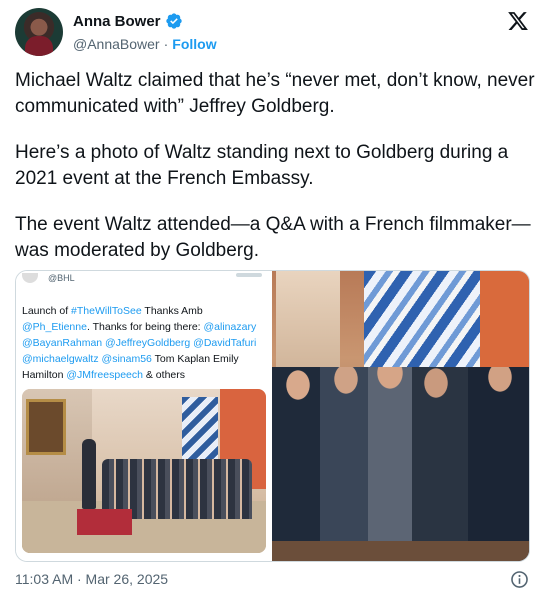 Image resolution: width=547 pixels, height=598 pixels. Describe the element at coordinates (126, 359) in the screenshot. I see `embedded-link: @sinam56` at that location.